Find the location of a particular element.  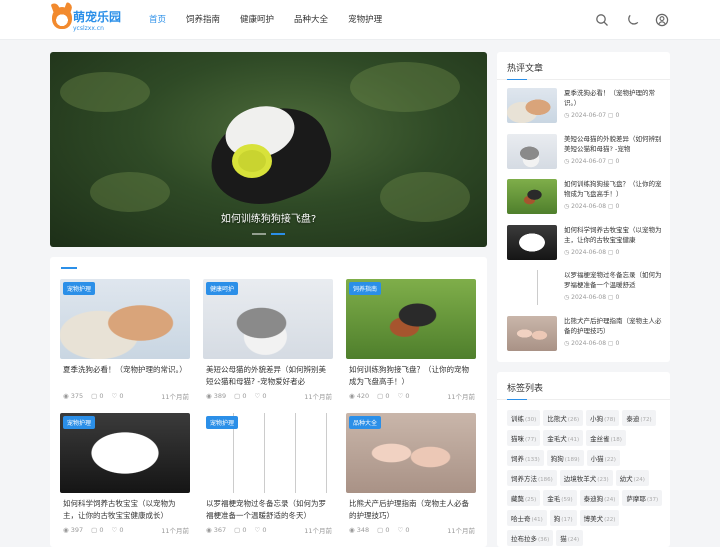

tag-chip: 哈士奇(41) is located at coordinates (527, 518).